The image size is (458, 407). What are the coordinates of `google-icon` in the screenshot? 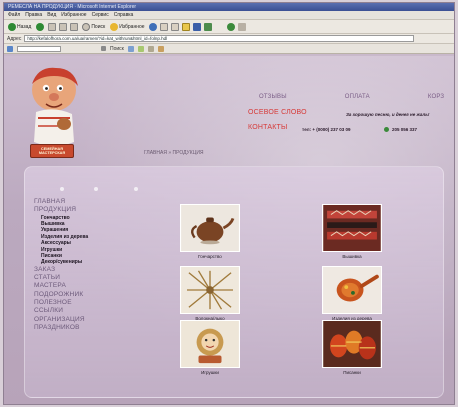 It's located at (10, 48).